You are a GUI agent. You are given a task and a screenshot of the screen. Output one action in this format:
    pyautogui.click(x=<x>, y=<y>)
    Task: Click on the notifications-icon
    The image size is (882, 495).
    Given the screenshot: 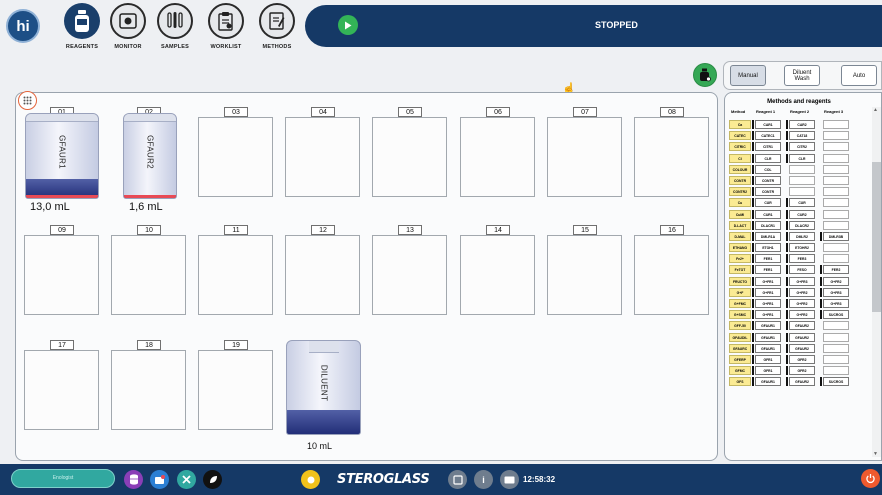 What is the action you would take?
    pyautogui.click(x=159, y=479)
    